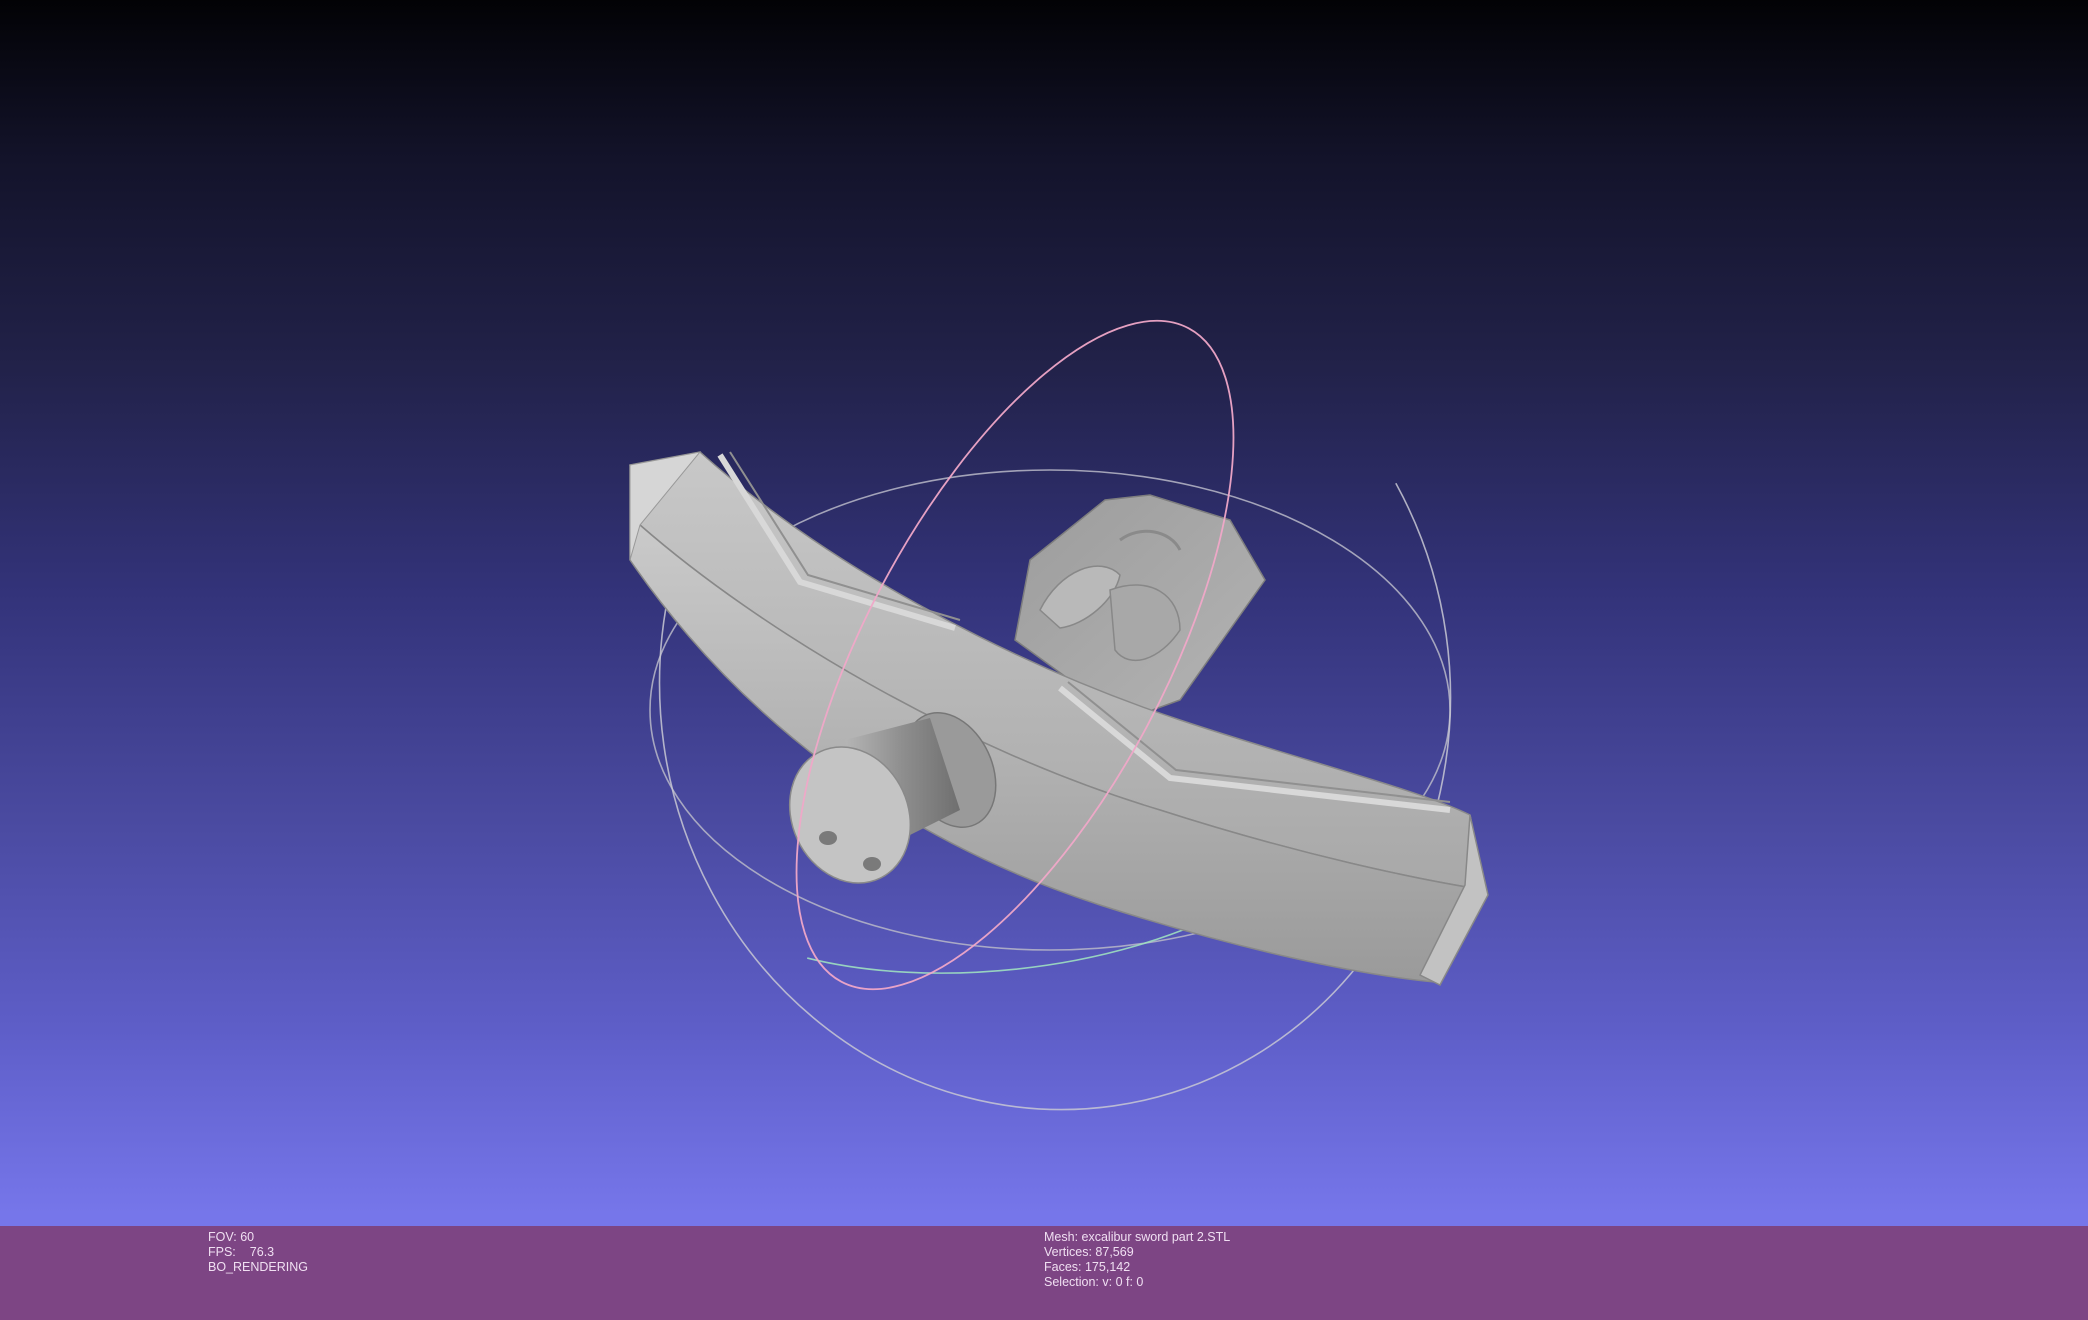  Describe the element at coordinates (828, 838) in the screenshot. I see `pin-hole-left` at that location.